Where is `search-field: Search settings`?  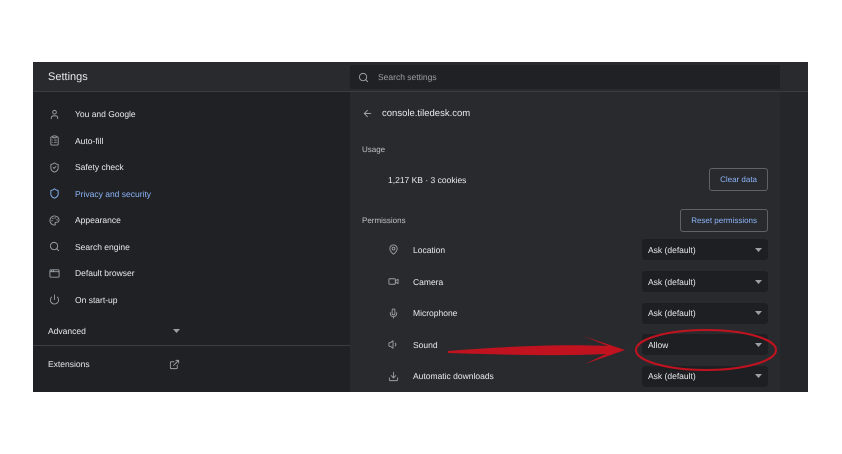 search-field: Search settings is located at coordinates (565, 77).